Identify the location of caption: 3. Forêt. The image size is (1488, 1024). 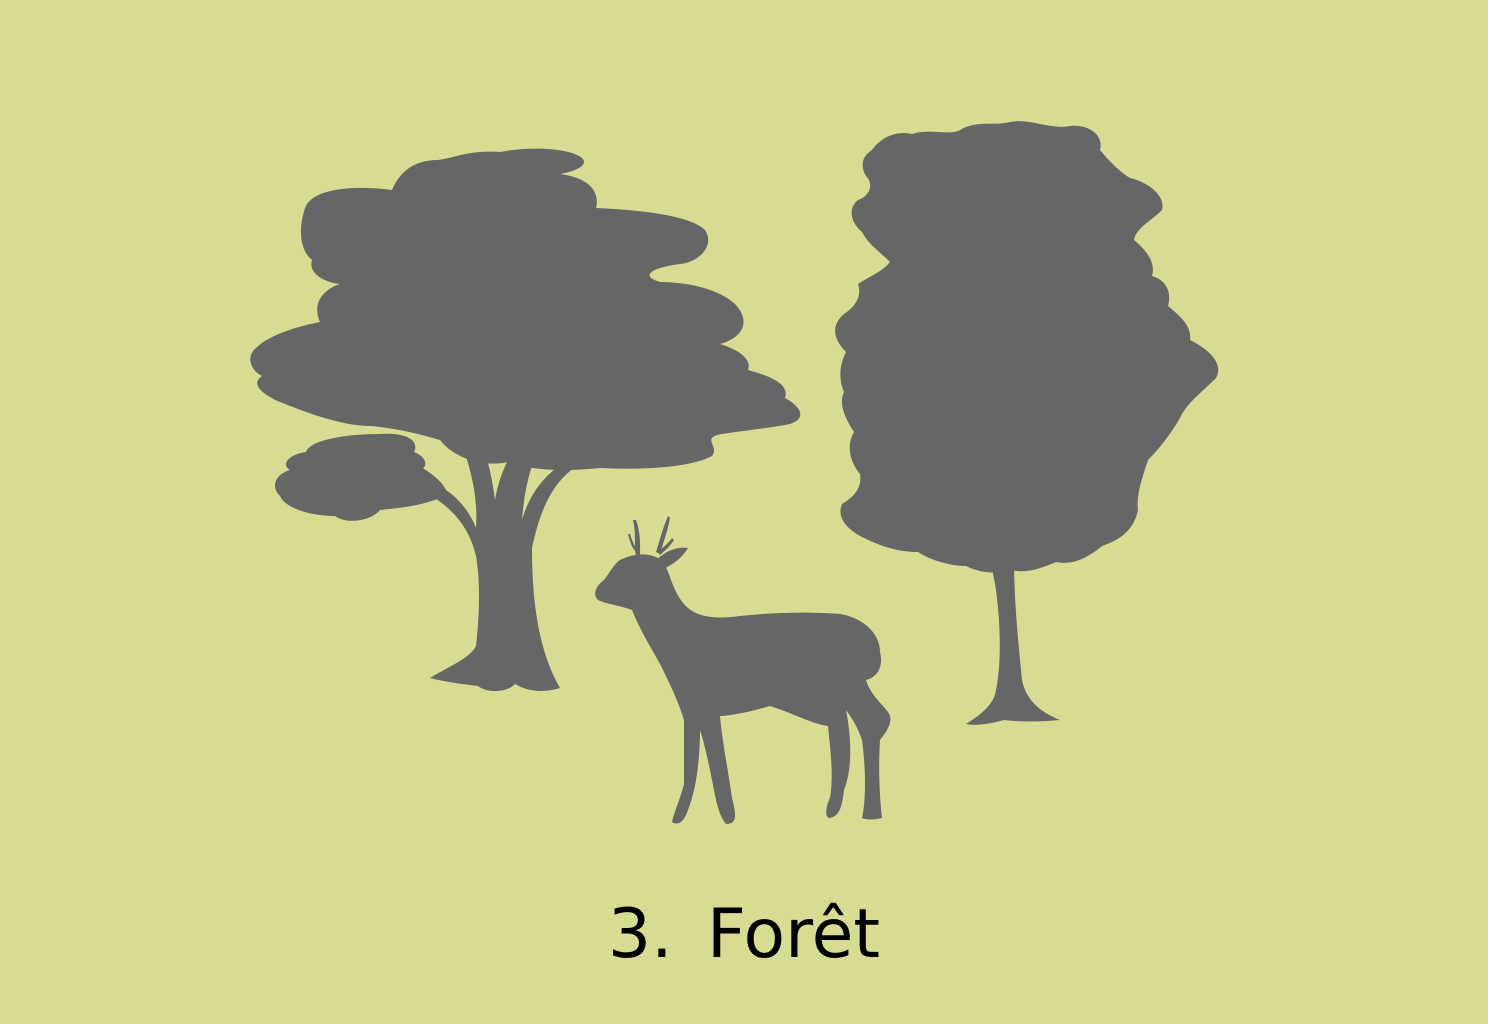
(744, 935).